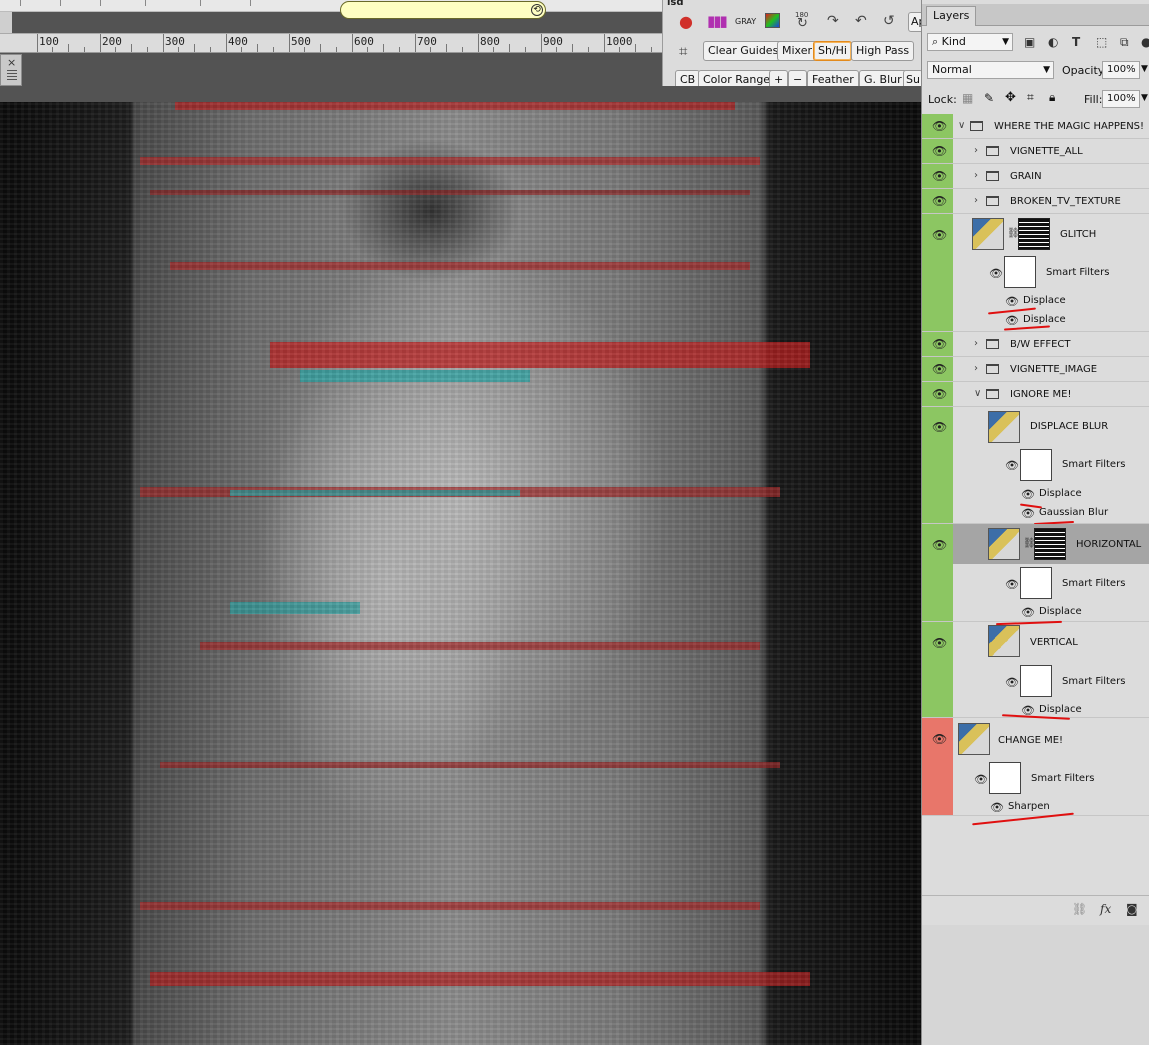 The width and height of the screenshot is (1149, 1045). What do you see at coordinates (1121, 99) in the screenshot?
I see `fill-field: 100%` at bounding box center [1121, 99].